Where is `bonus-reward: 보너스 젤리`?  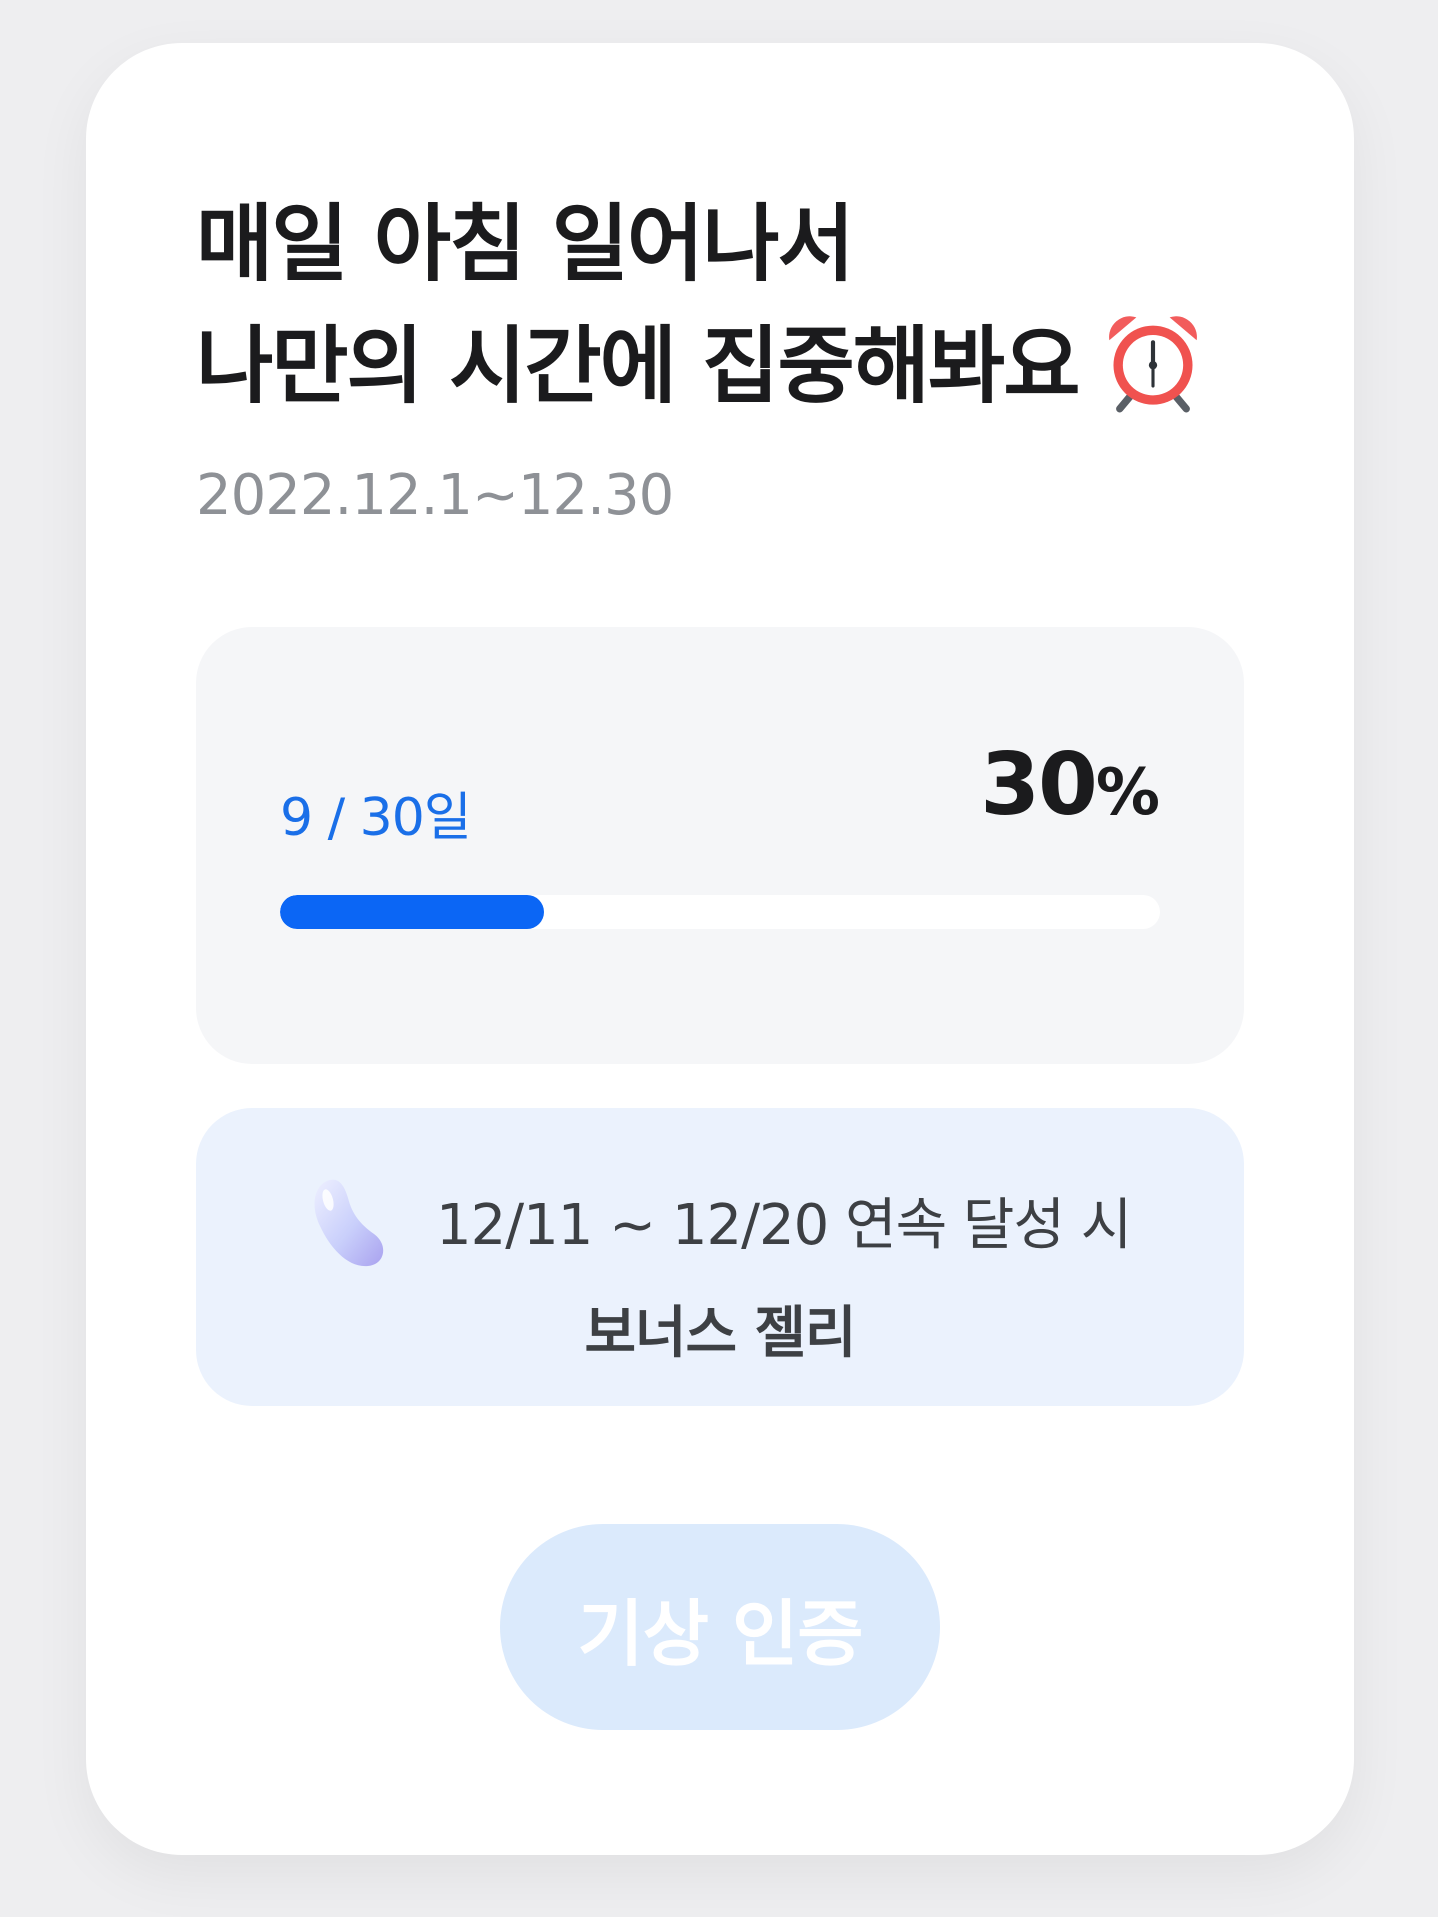
bonus-reward: 보너스 젤리 is located at coordinates (720, 1333).